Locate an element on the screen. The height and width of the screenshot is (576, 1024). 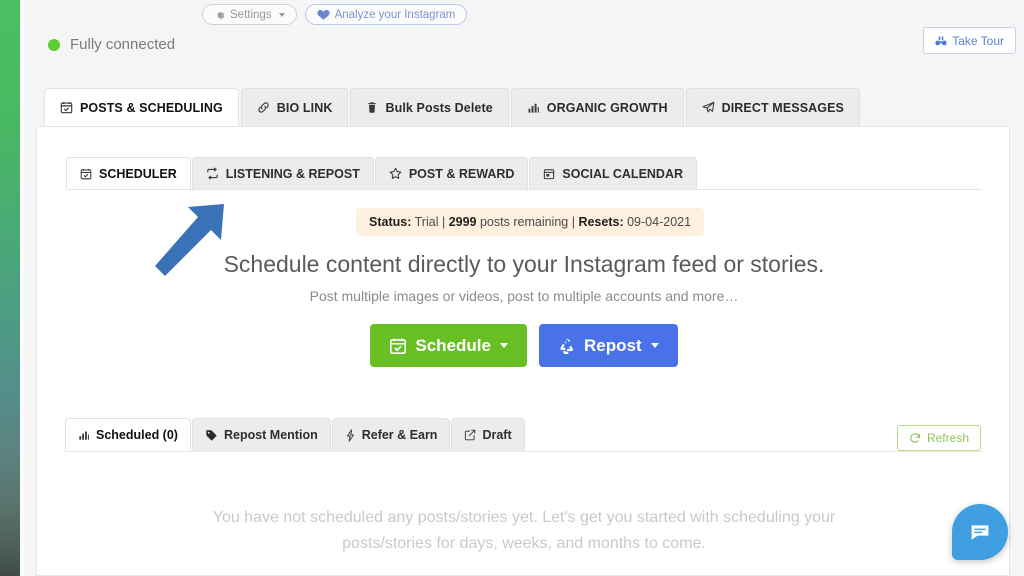
repost-button: Repost is located at coordinates (608, 345).